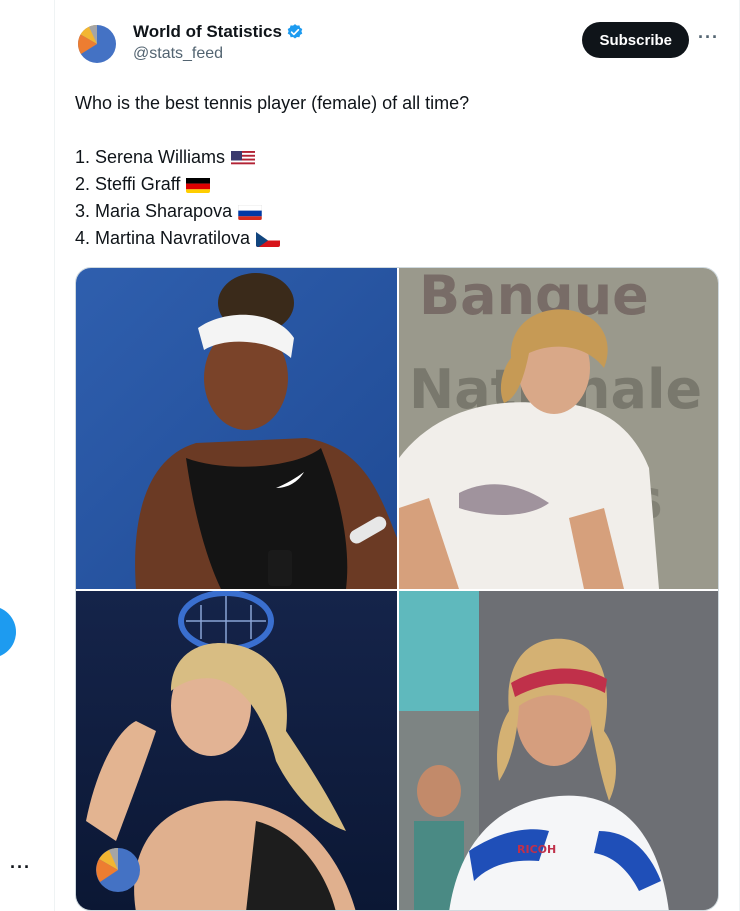  What do you see at coordinates (536, 849) in the screenshot?
I see `svg-text: RICOH` at bounding box center [536, 849].